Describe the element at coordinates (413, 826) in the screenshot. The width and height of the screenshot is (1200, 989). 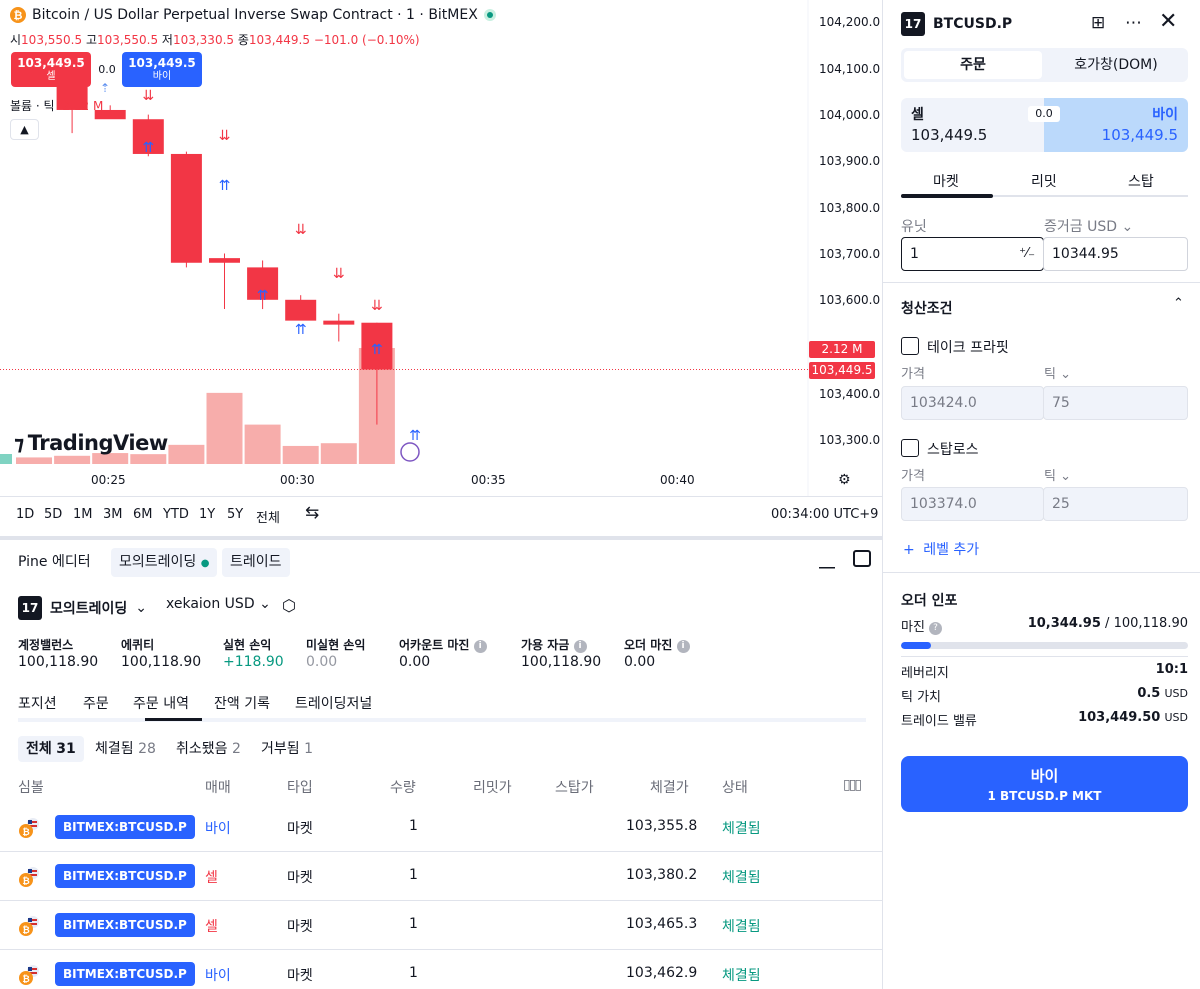
I see `qty-cell: 1` at that location.